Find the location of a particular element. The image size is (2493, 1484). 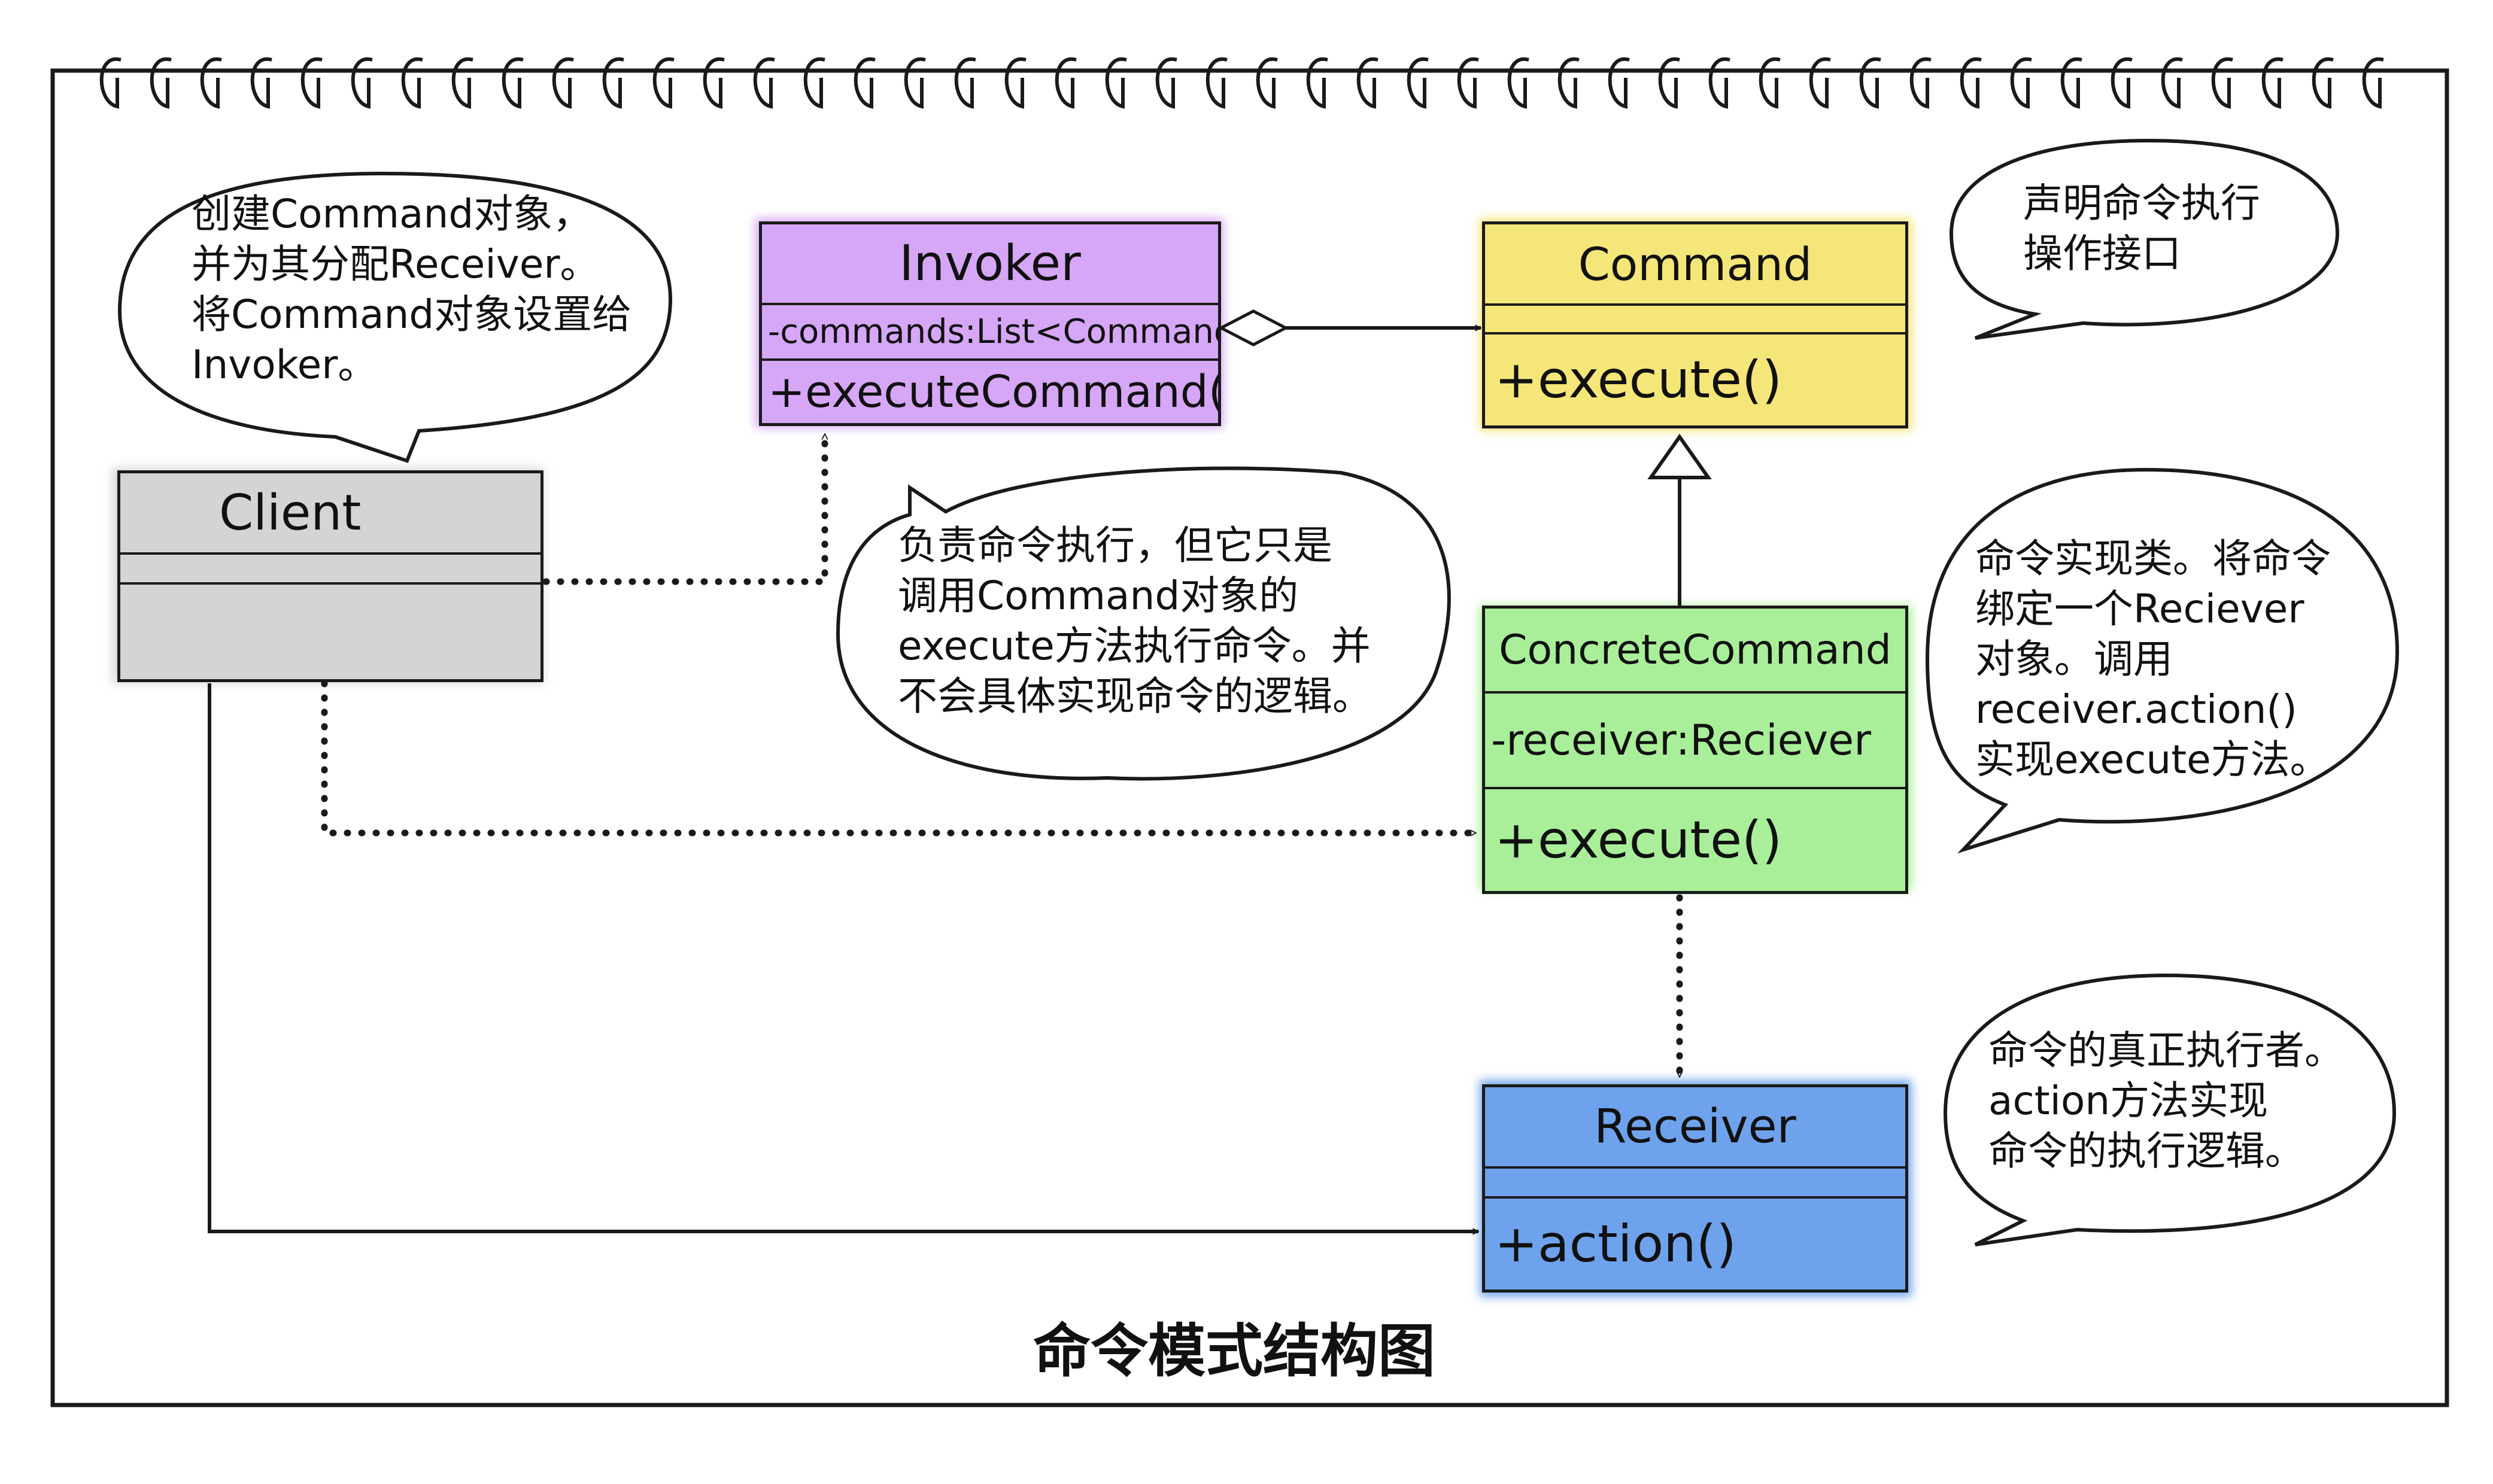

receiver-class: Receiver +action() is located at coordinates (1695, 1188).